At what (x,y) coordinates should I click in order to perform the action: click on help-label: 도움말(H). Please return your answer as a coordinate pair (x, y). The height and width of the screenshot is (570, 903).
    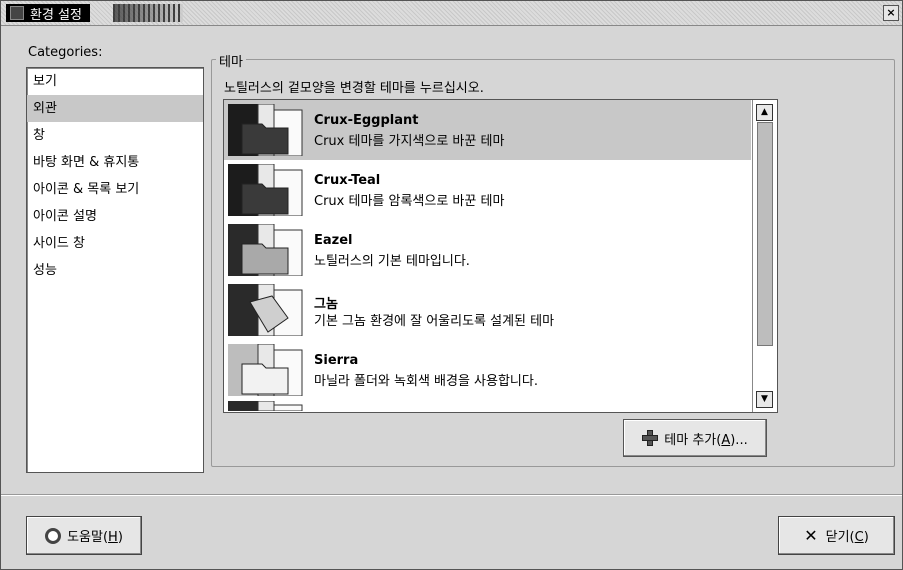
    Looking at the image, I should click on (95, 537).